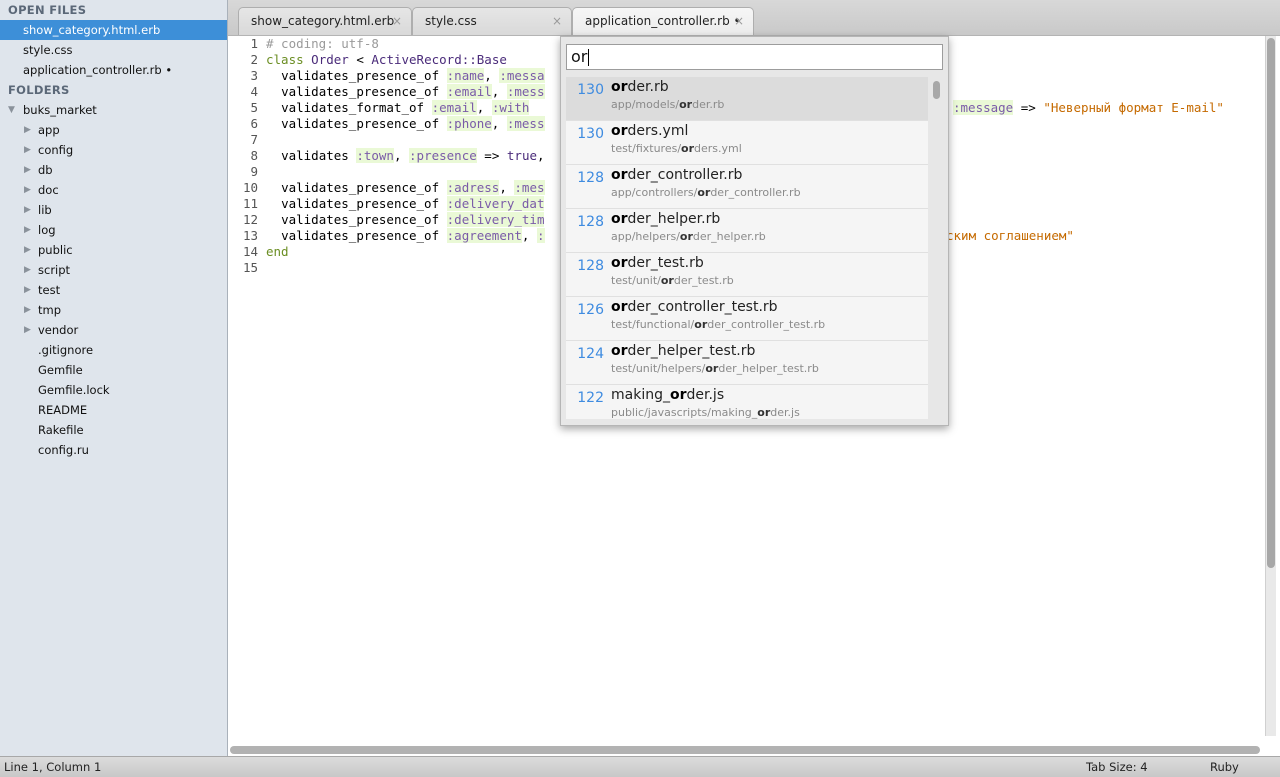  I want to click on folder-label: log, so click(47, 230).